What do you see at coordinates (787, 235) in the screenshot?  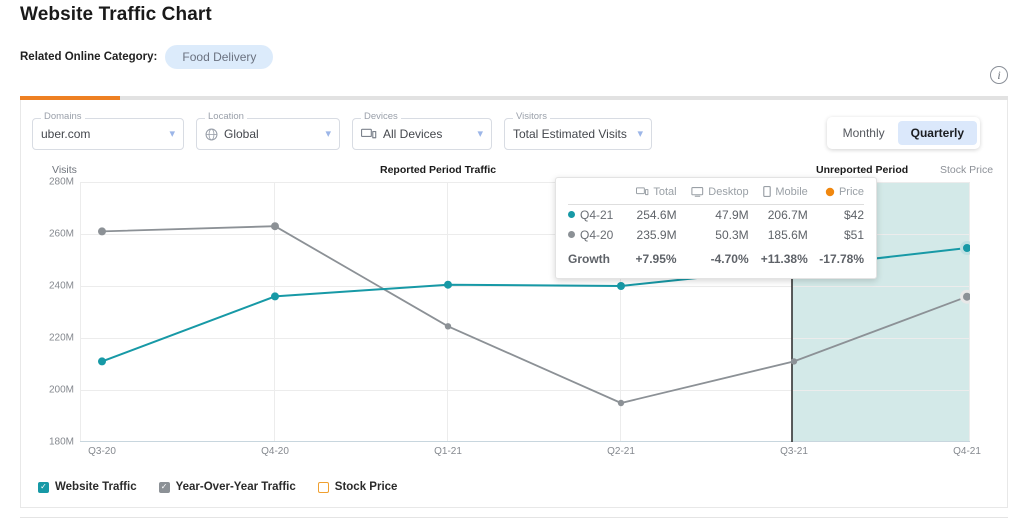 I see `tooltip-cell-mobile: 185.6M` at bounding box center [787, 235].